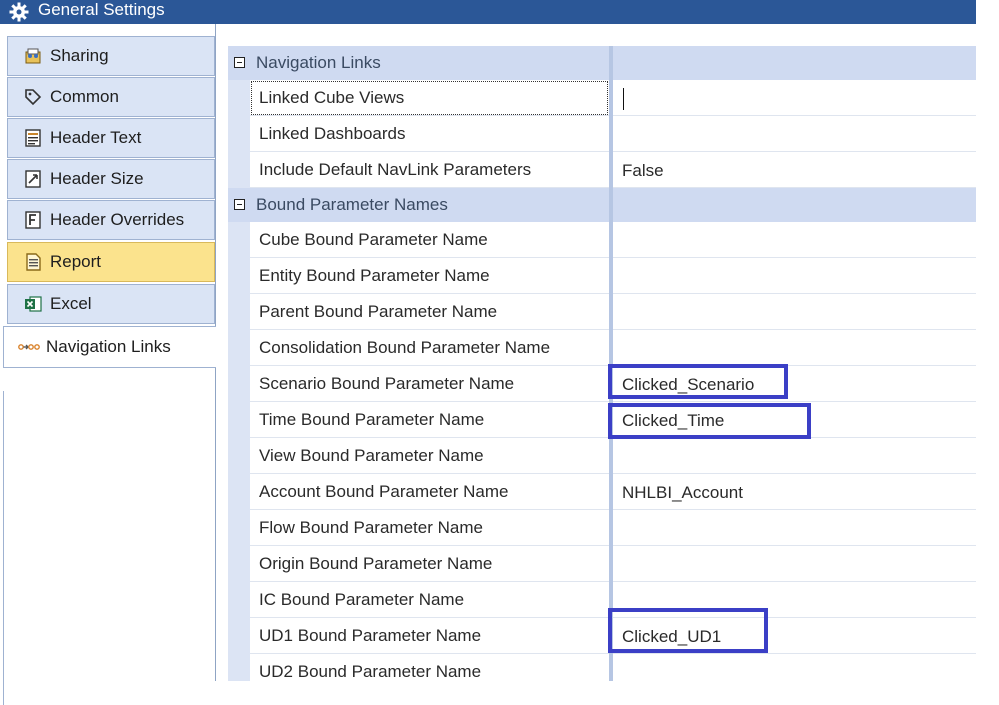  I want to click on category-bound-parameter-names: Bound Parameter Names, so click(602, 205).